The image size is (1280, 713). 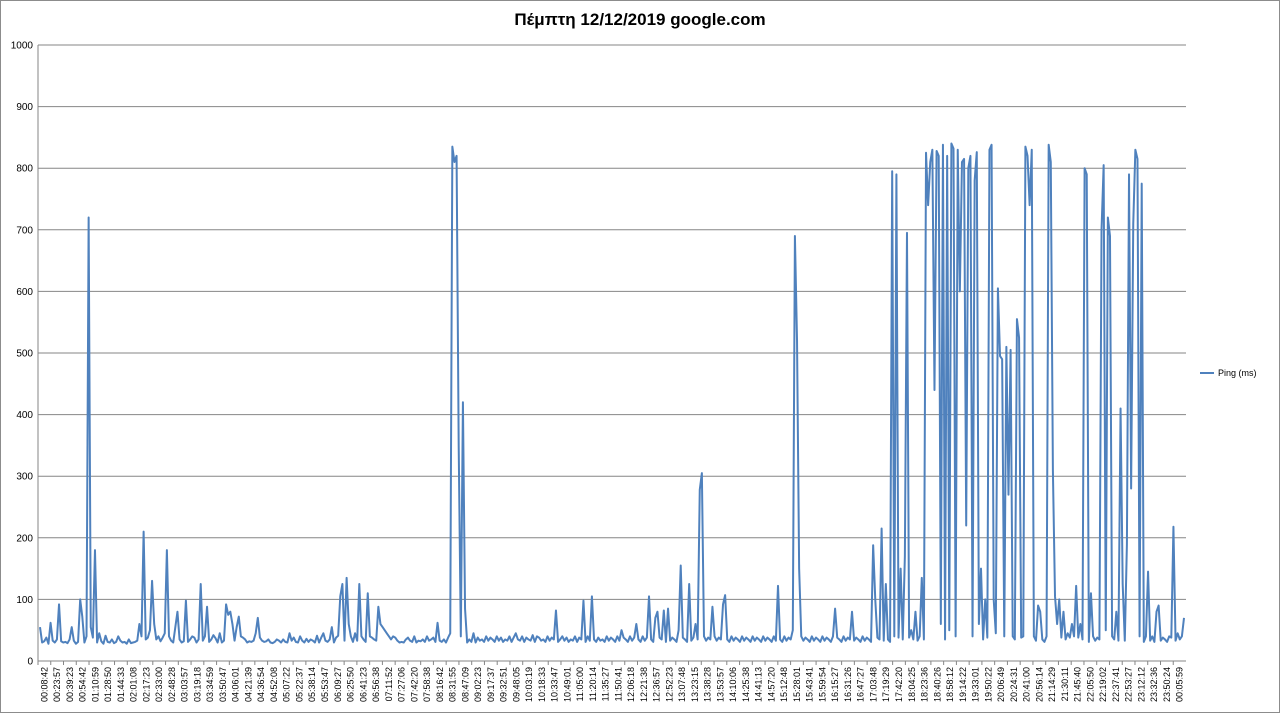 I want to click on x-tick-label: 03:50:47, so click(x=223, y=684).